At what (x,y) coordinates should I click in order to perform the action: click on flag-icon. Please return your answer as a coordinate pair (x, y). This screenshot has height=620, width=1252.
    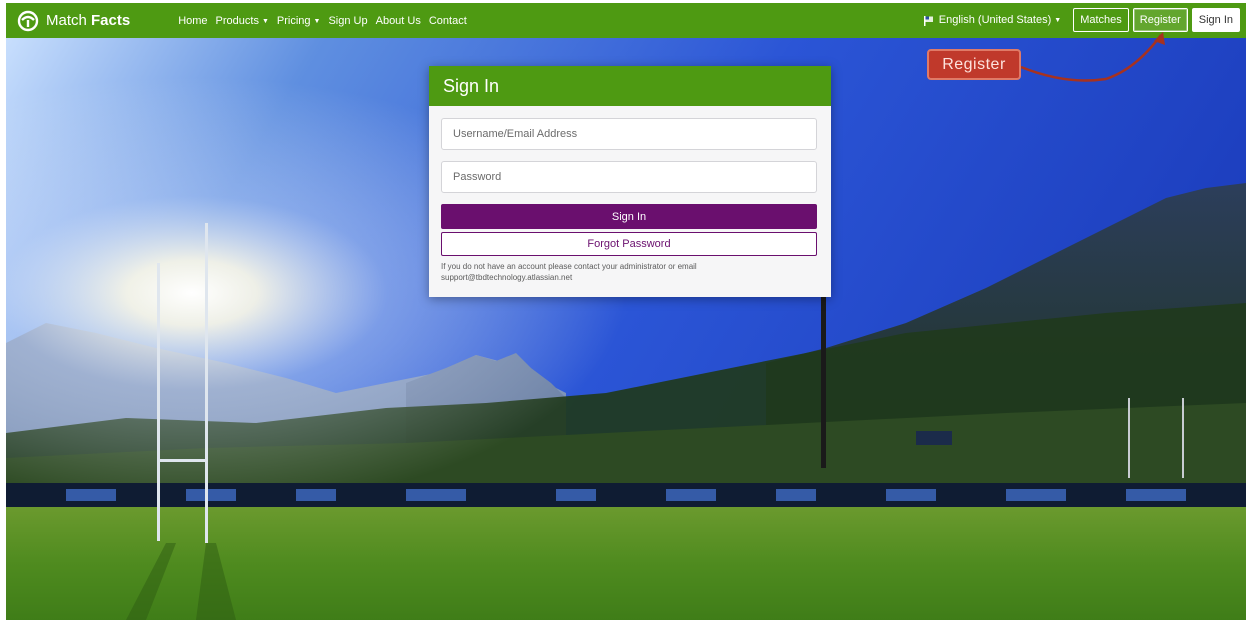
    Looking at the image, I should click on (928, 20).